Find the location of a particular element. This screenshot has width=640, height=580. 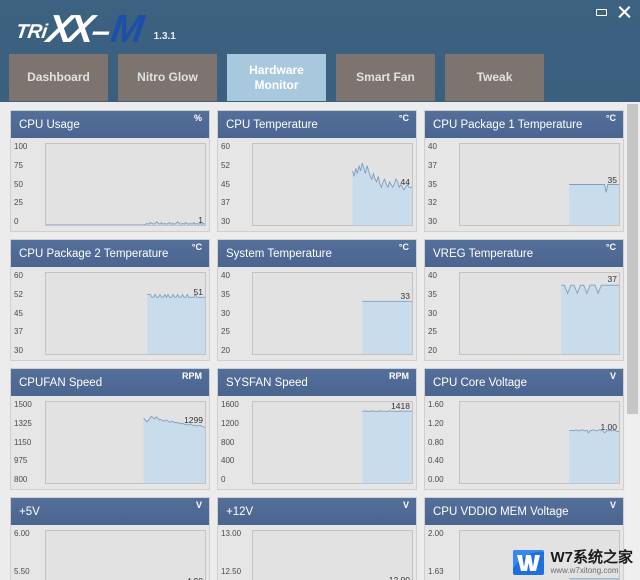

current-reading: 1418 is located at coordinates (400, 406).